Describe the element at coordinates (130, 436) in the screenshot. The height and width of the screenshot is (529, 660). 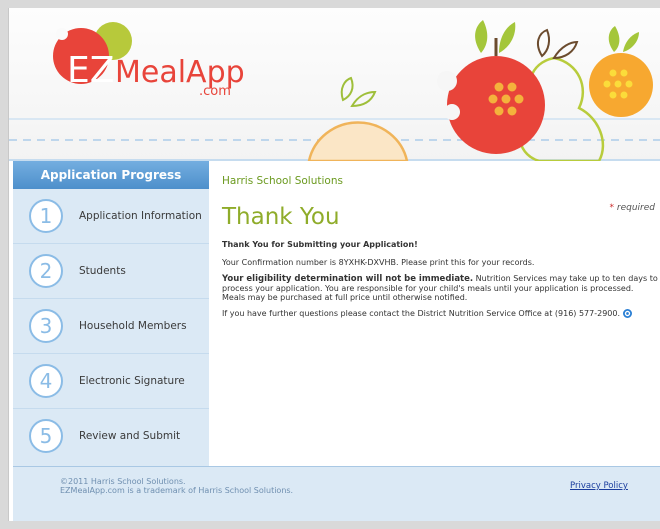
I see `step-label: Review and Submit` at that location.